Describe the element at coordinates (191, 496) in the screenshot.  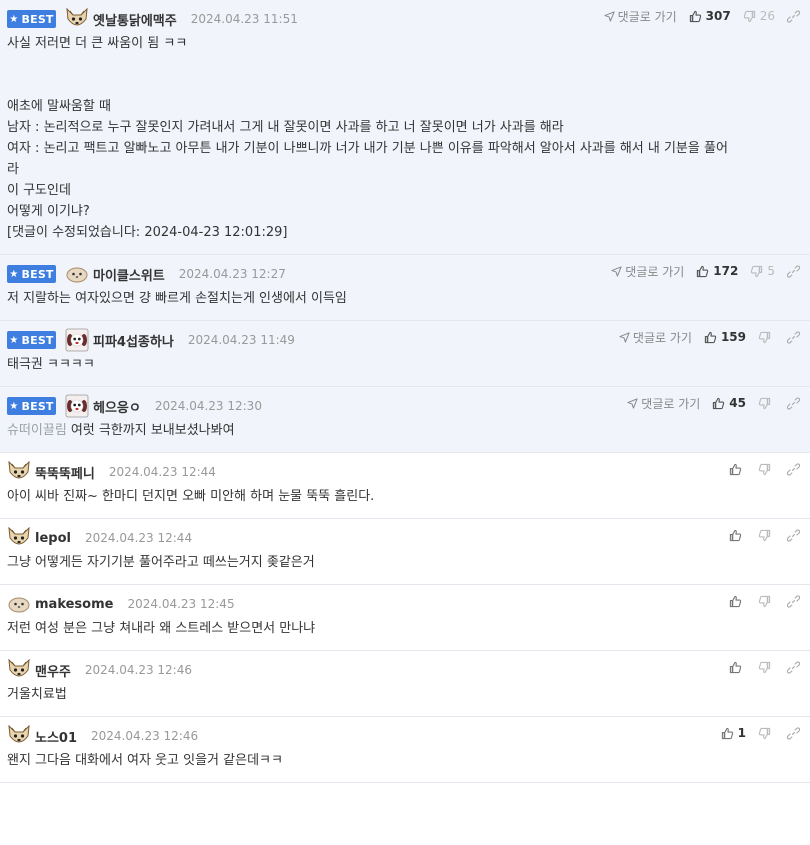
I see `comment-text: 아이 씨바 진짜~ 한마디 던지면 오빠 미안해 하며 눈물 뚝뚝 흘린다.` at that location.